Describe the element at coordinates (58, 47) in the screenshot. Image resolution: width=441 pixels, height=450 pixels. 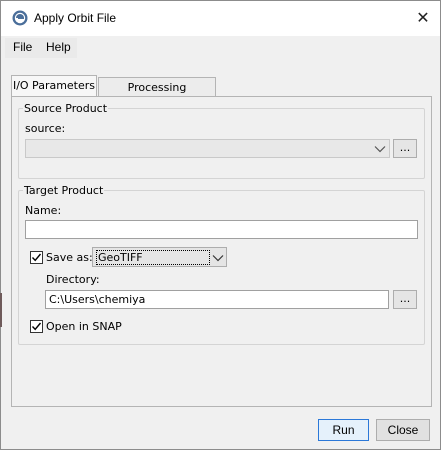
I see `menu-help: Help` at that location.